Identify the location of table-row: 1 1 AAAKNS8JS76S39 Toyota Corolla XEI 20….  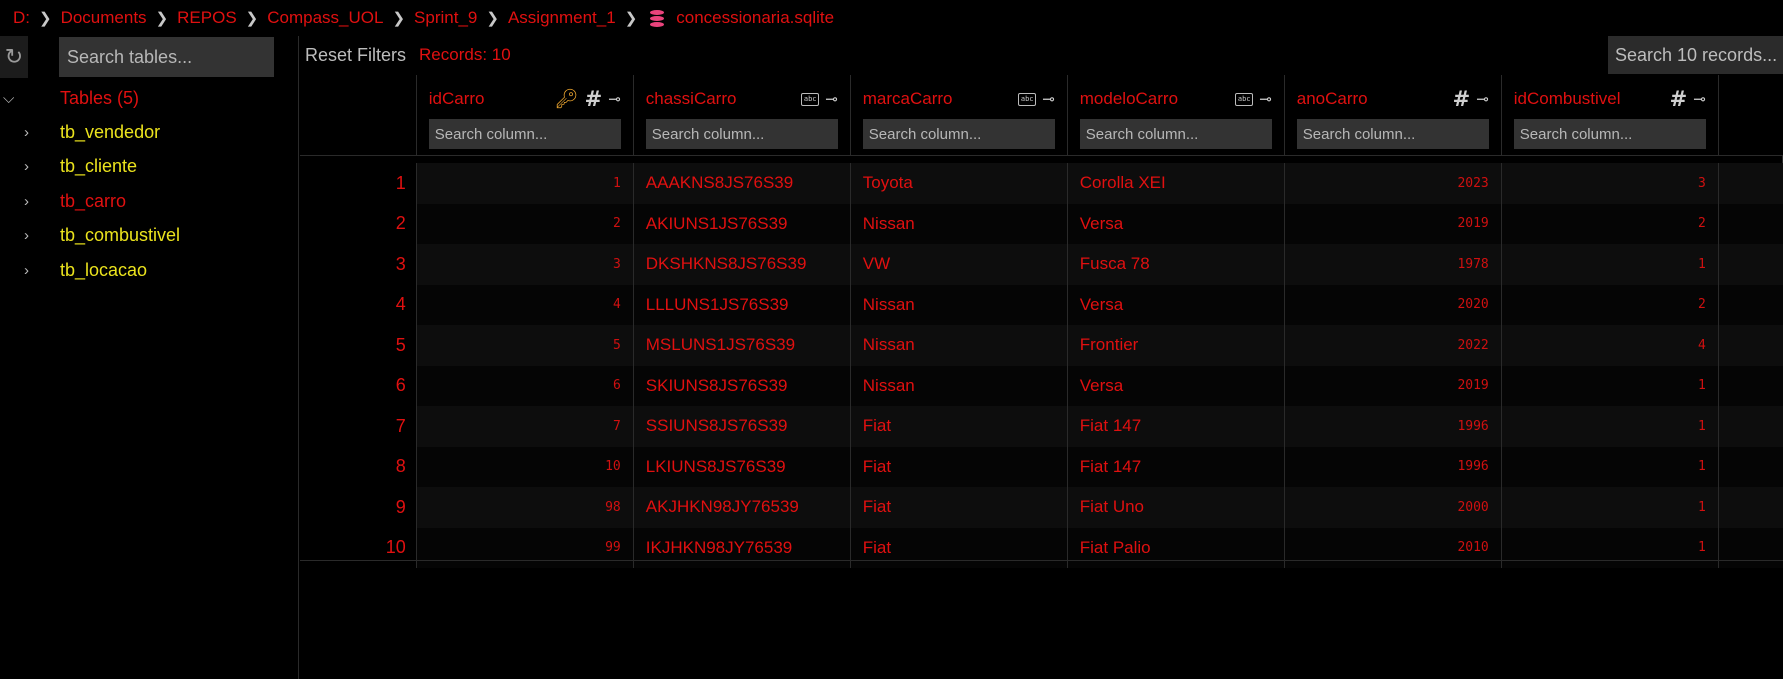
(1041, 183).